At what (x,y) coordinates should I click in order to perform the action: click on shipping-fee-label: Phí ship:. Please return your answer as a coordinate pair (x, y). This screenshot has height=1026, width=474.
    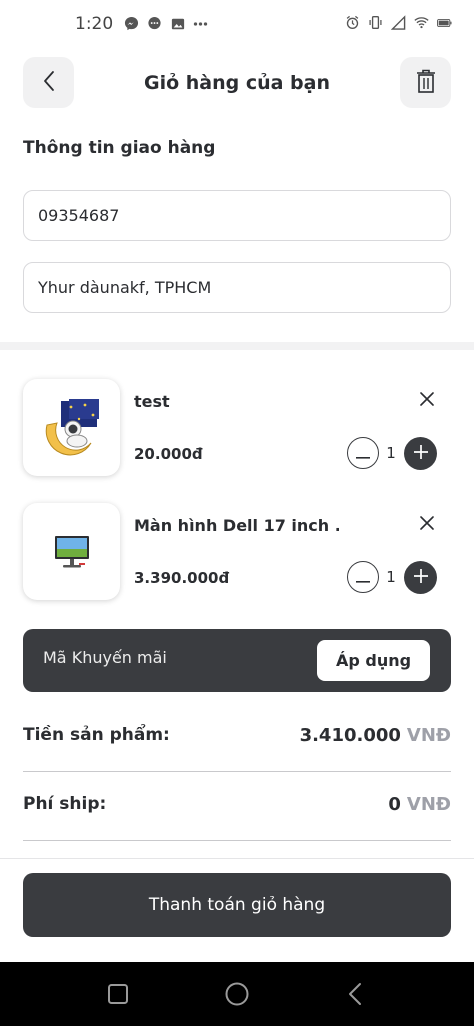
    Looking at the image, I should click on (65, 804).